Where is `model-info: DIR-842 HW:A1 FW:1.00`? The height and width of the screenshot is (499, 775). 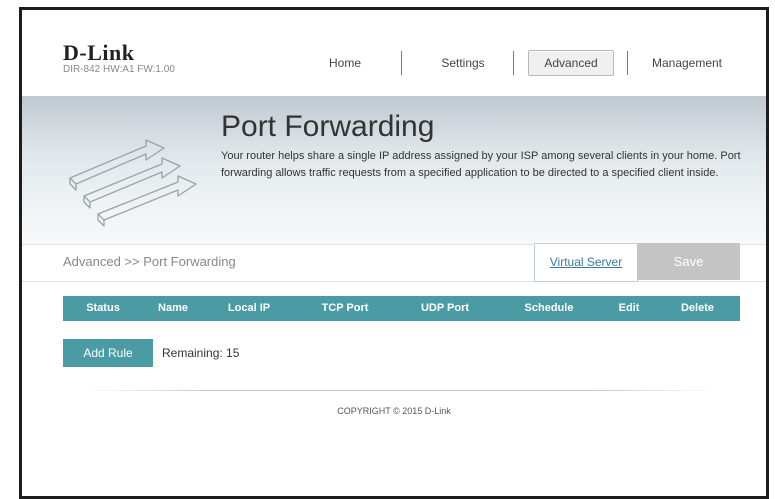
model-info: DIR-842 HW:A1 FW:1.00 is located at coordinates (119, 69).